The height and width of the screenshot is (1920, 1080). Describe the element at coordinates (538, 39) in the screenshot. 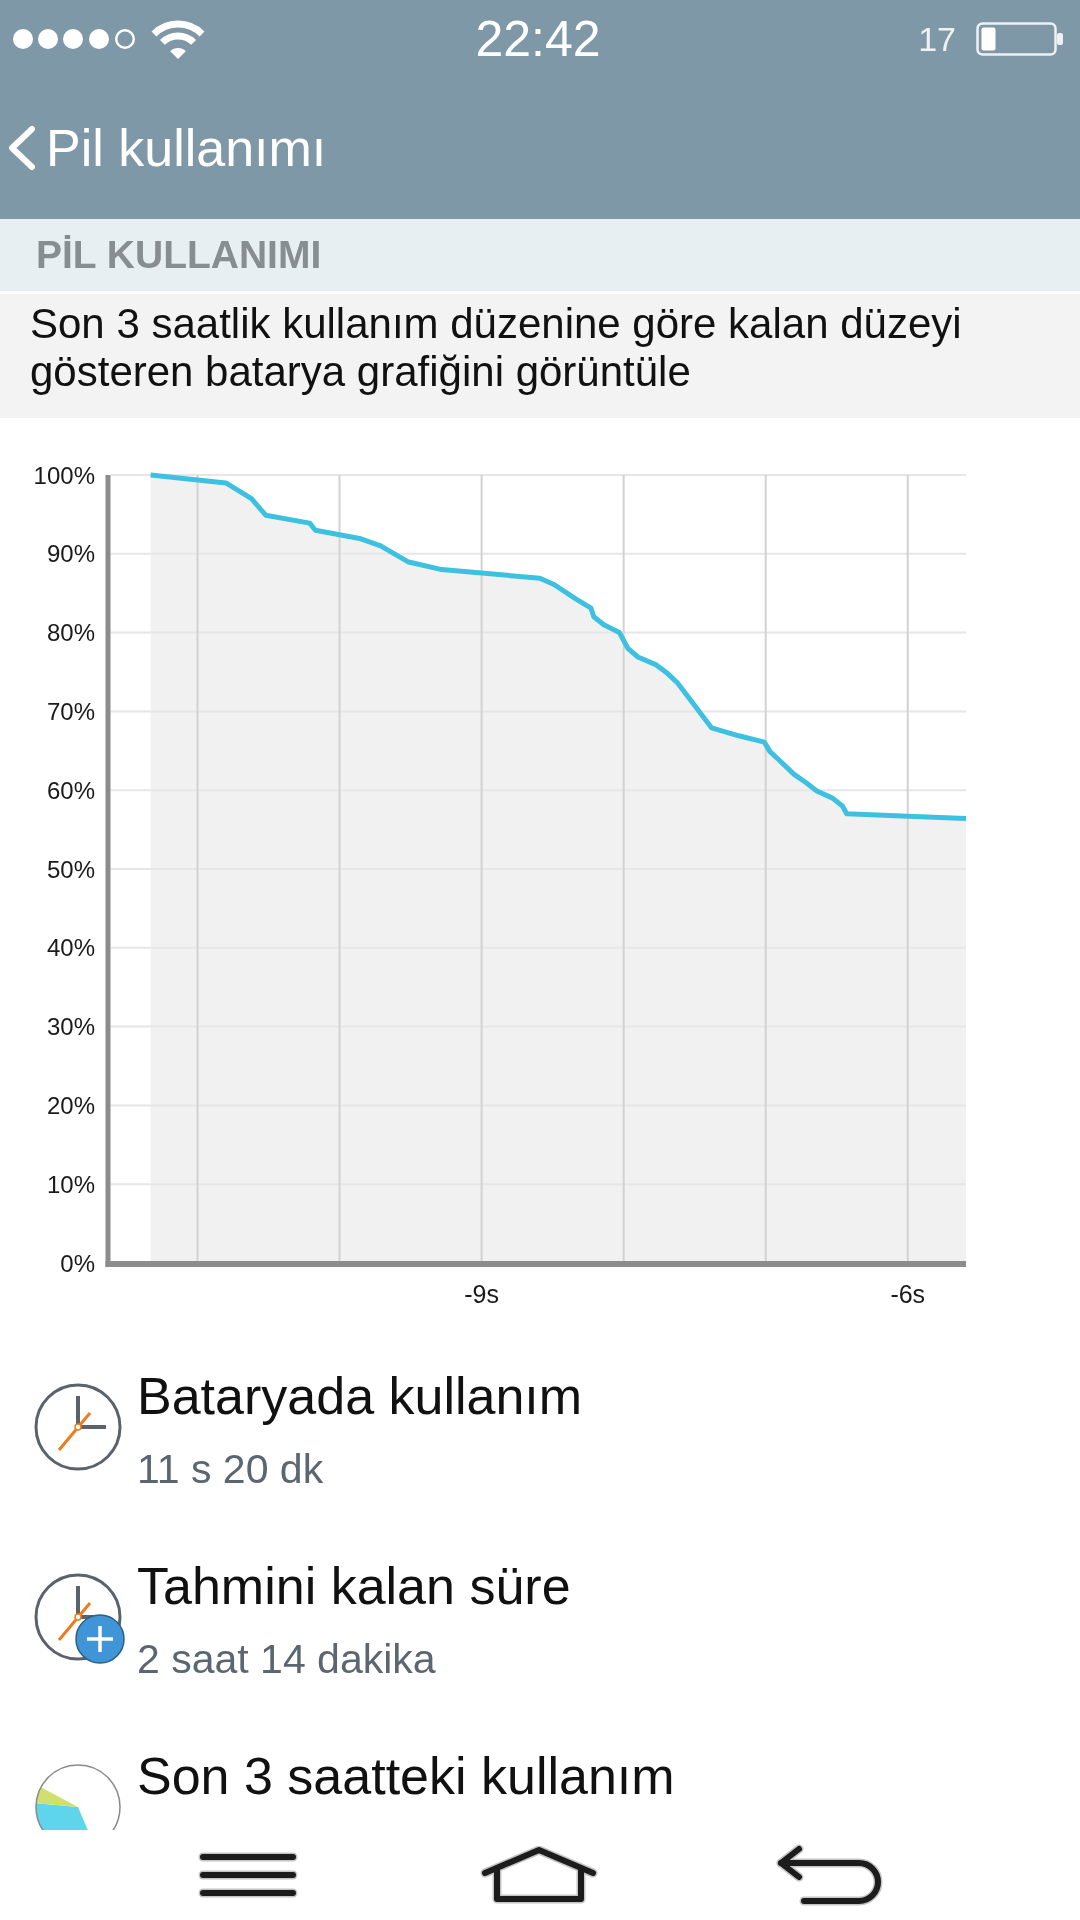

I see `status-time: 22:42` at that location.